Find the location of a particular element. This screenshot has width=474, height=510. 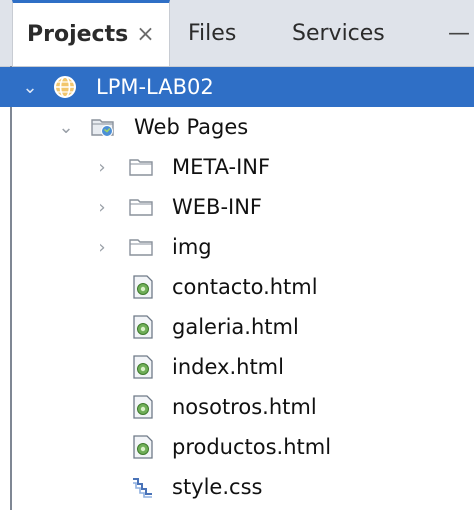

tree-node-file: contacto.html is located at coordinates (237, 287).